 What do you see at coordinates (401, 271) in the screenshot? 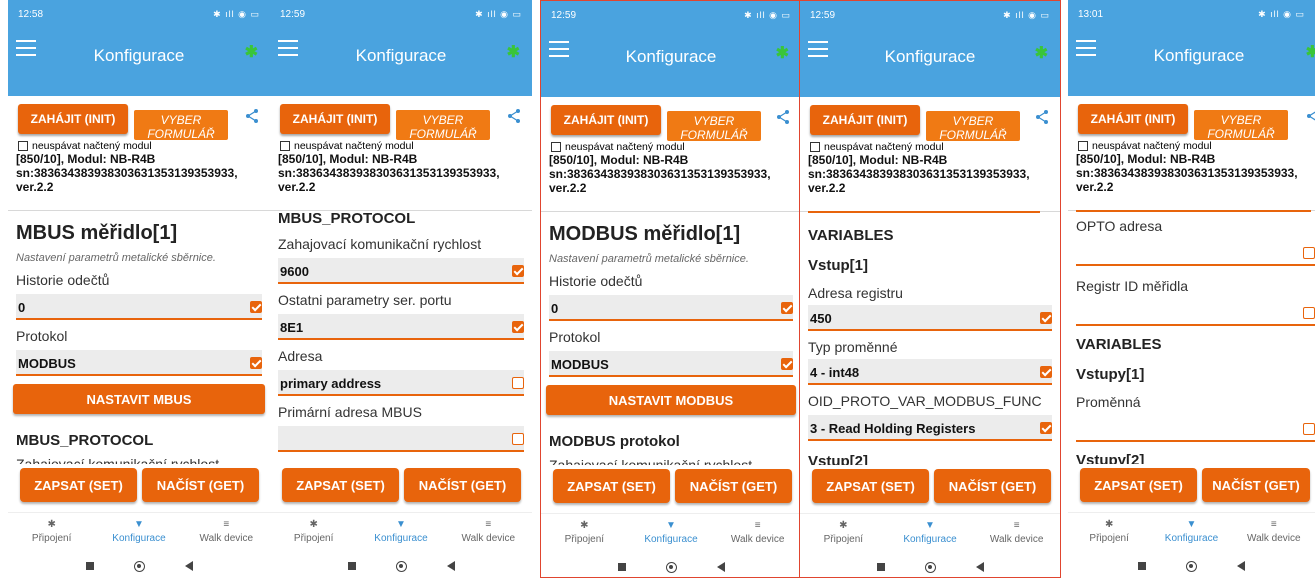
I see `baud-rate-field: 9600` at bounding box center [401, 271].